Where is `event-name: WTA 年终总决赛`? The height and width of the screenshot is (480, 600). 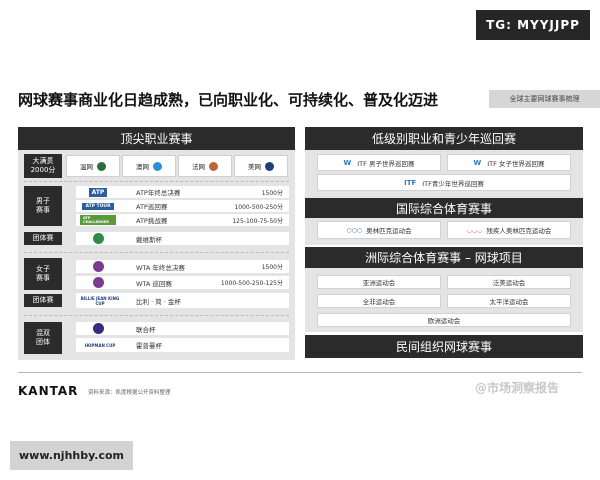 event-name: WTA 年终总决赛 is located at coordinates (160, 267).